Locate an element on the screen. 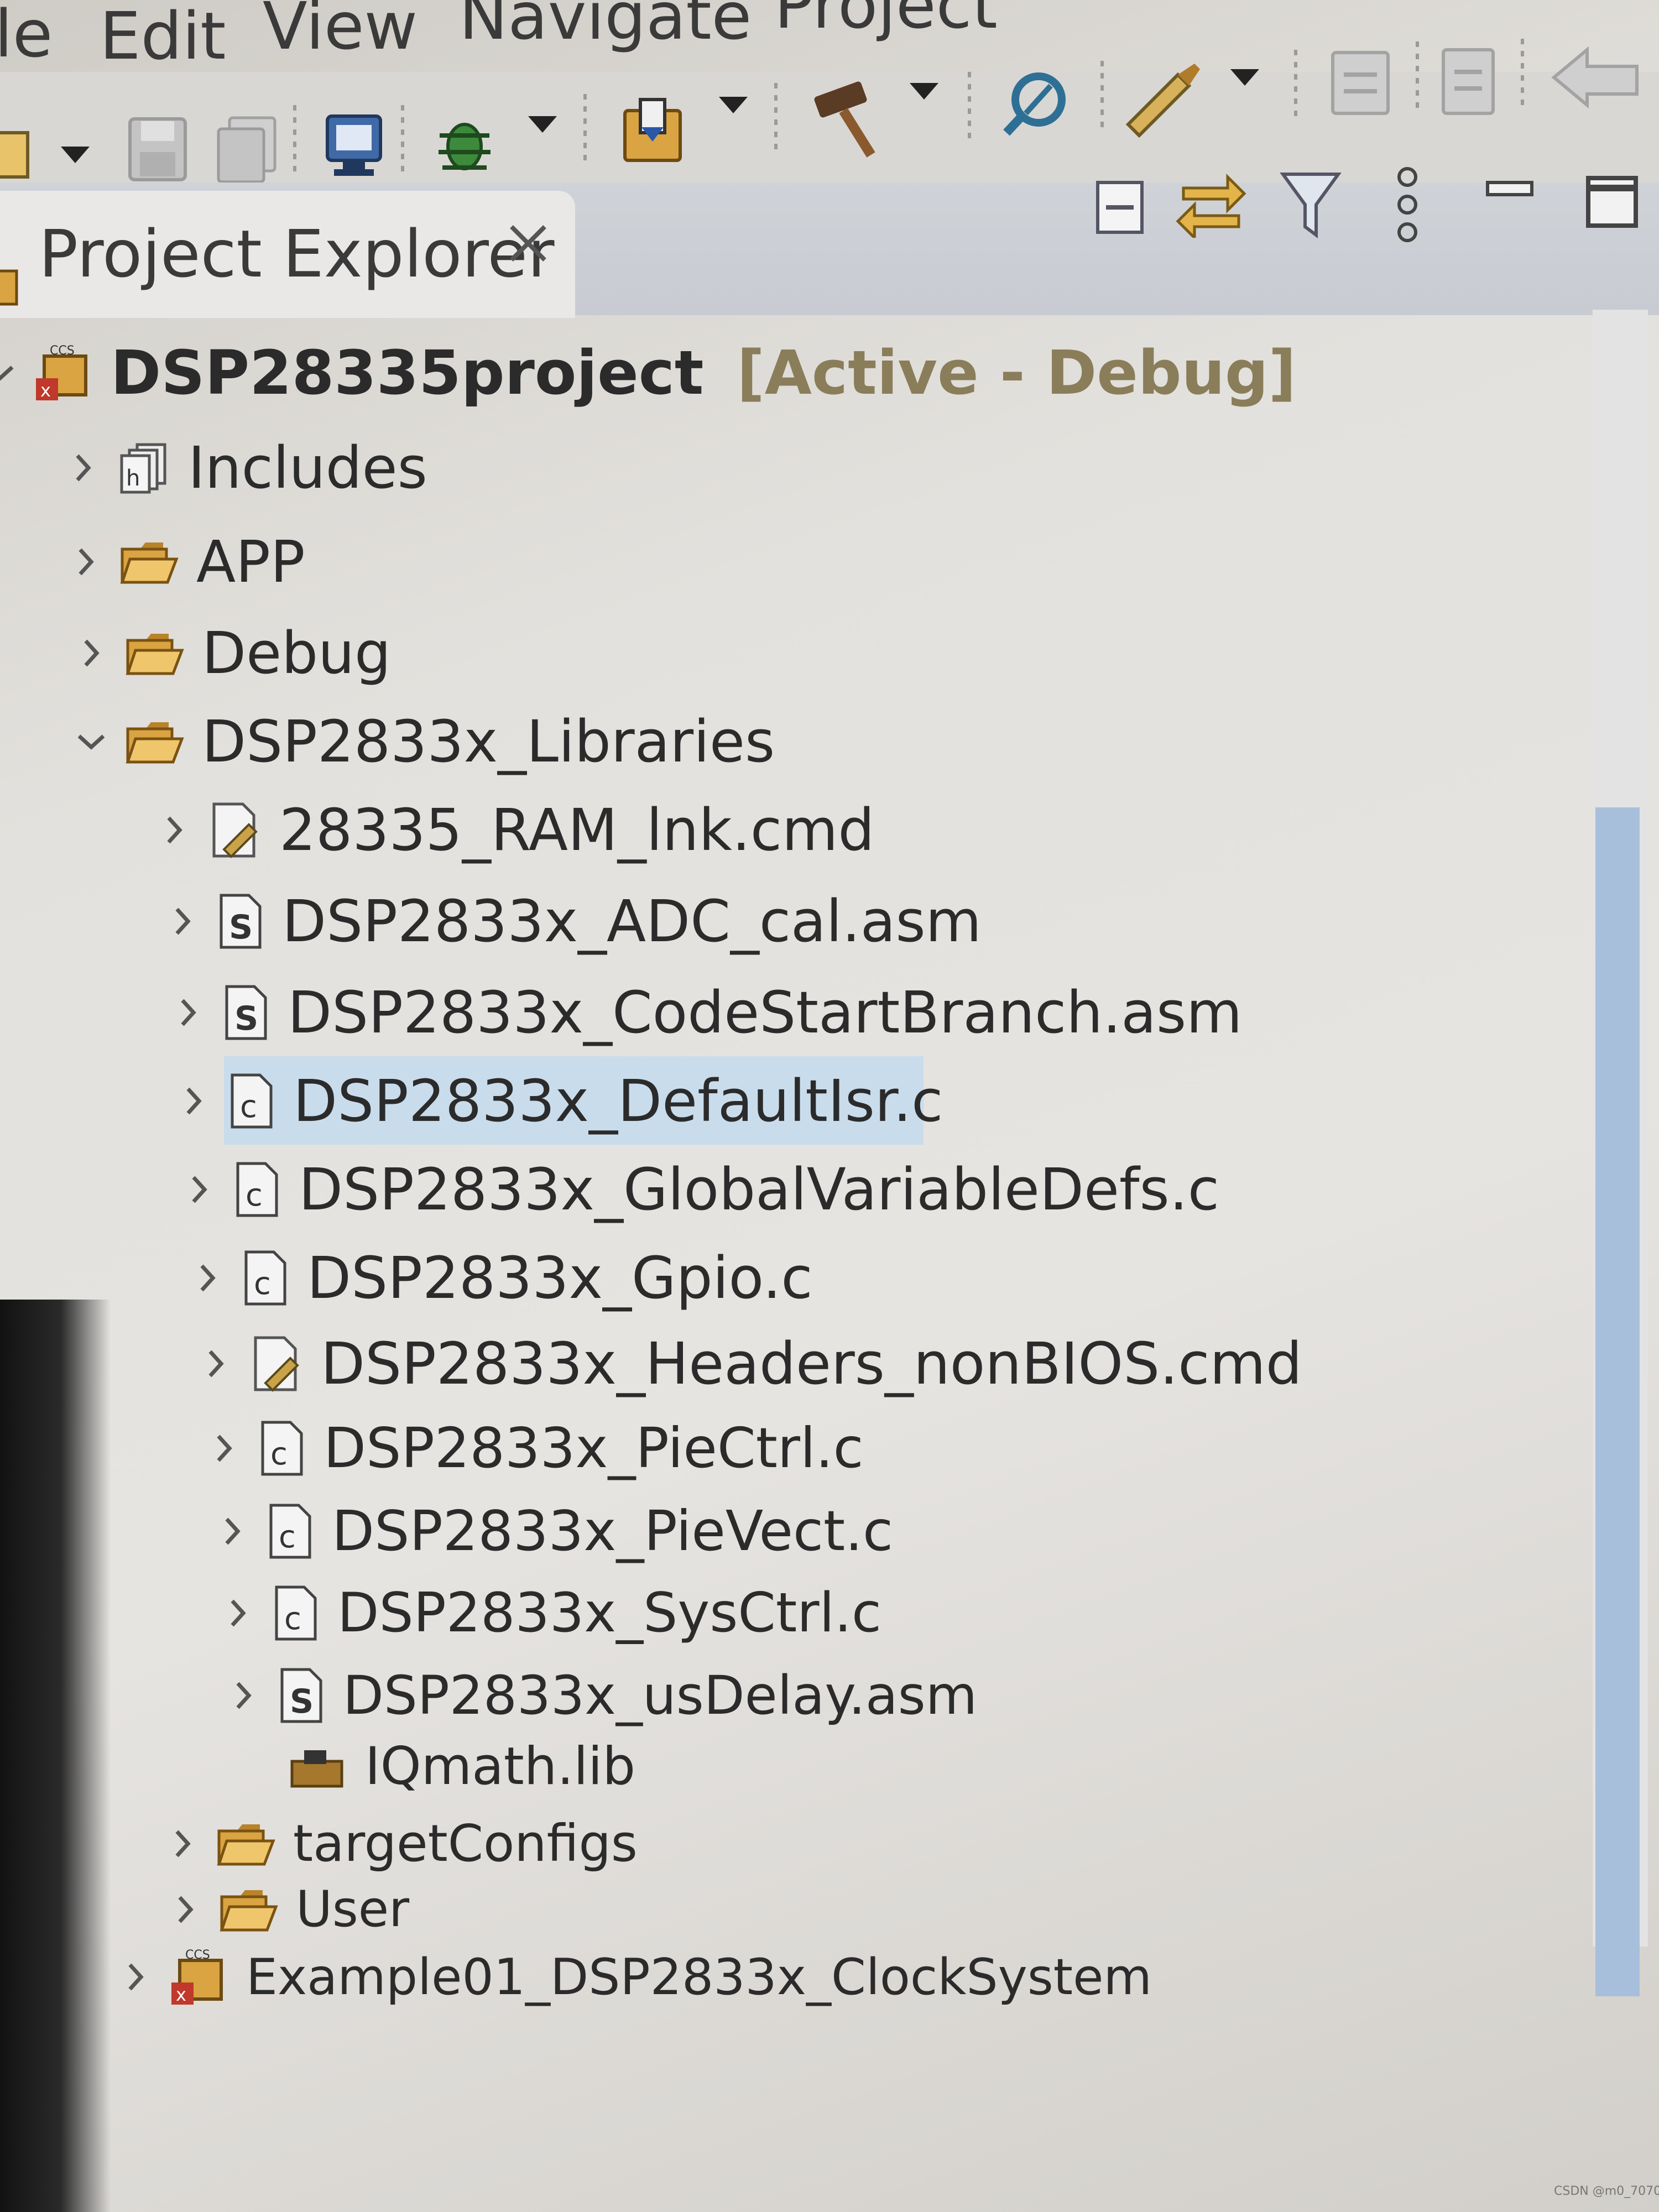 The width and height of the screenshot is (1659, 2212). flash-icon is located at coordinates (653, 133).